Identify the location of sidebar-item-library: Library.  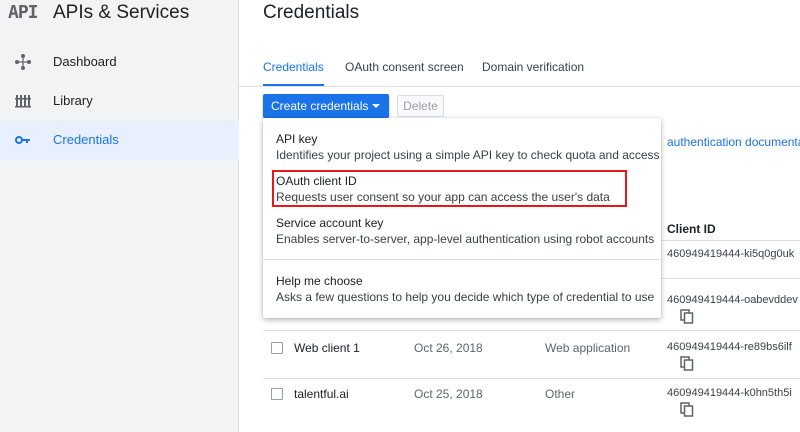
(119, 101).